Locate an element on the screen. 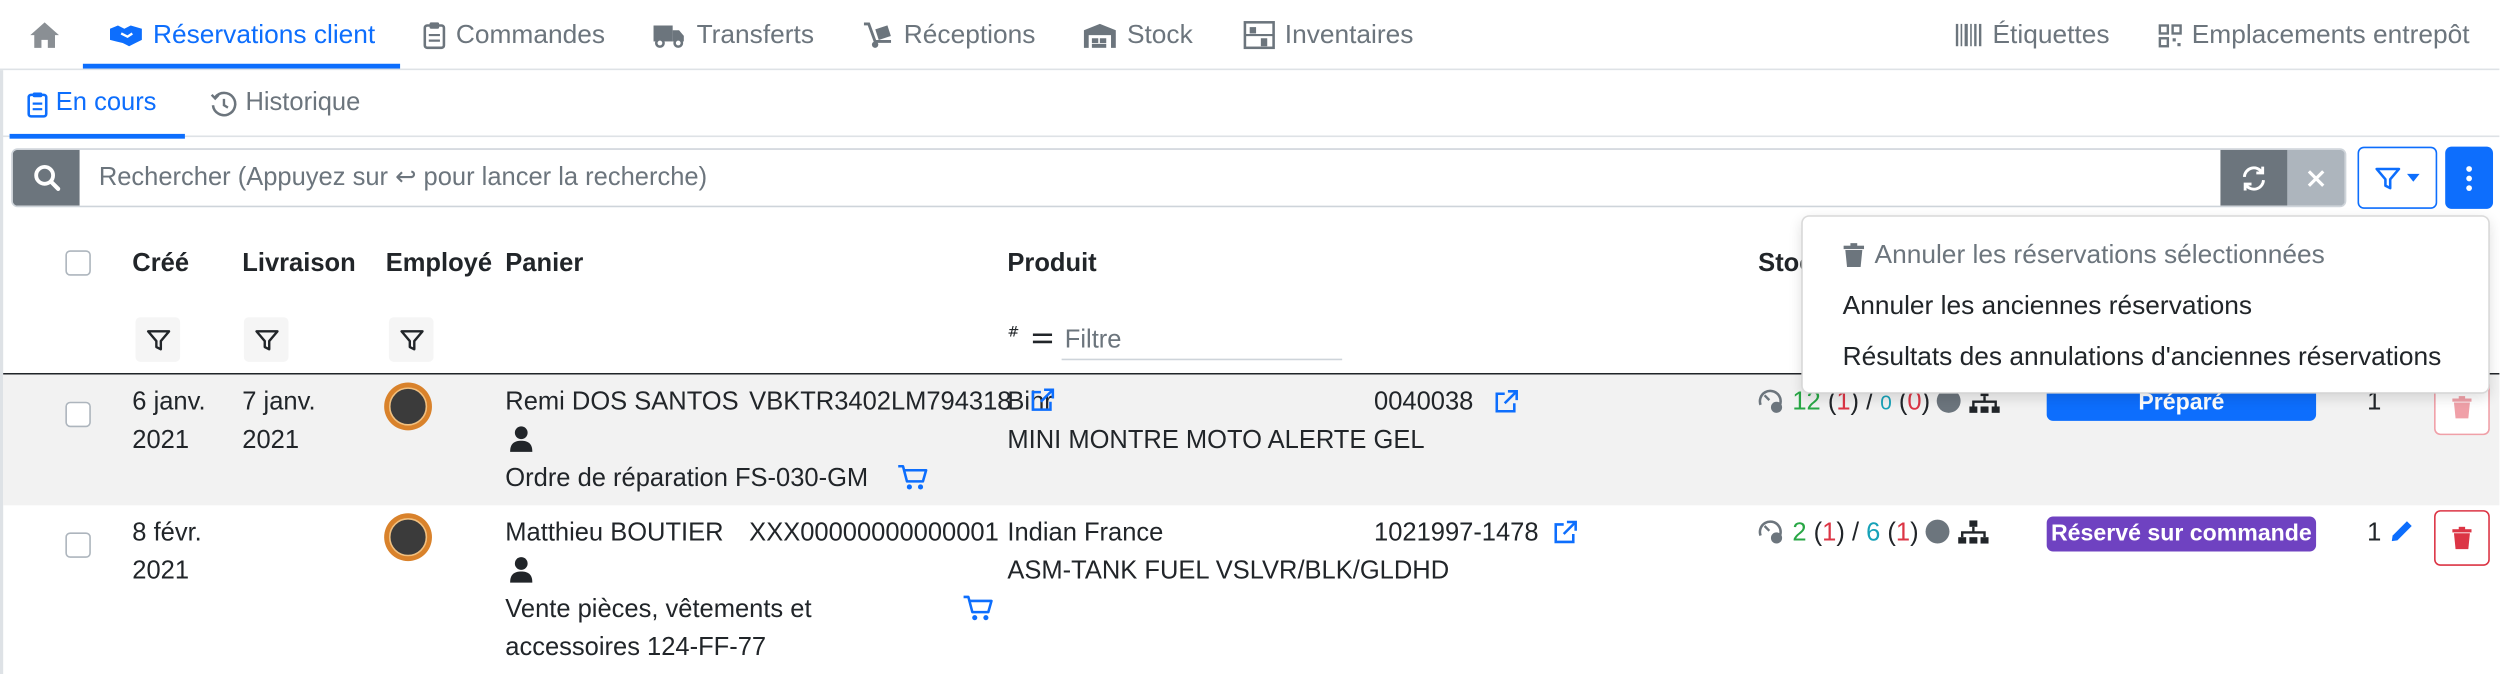  nav-reservations-client: Réservations client is located at coordinates (241, 35).